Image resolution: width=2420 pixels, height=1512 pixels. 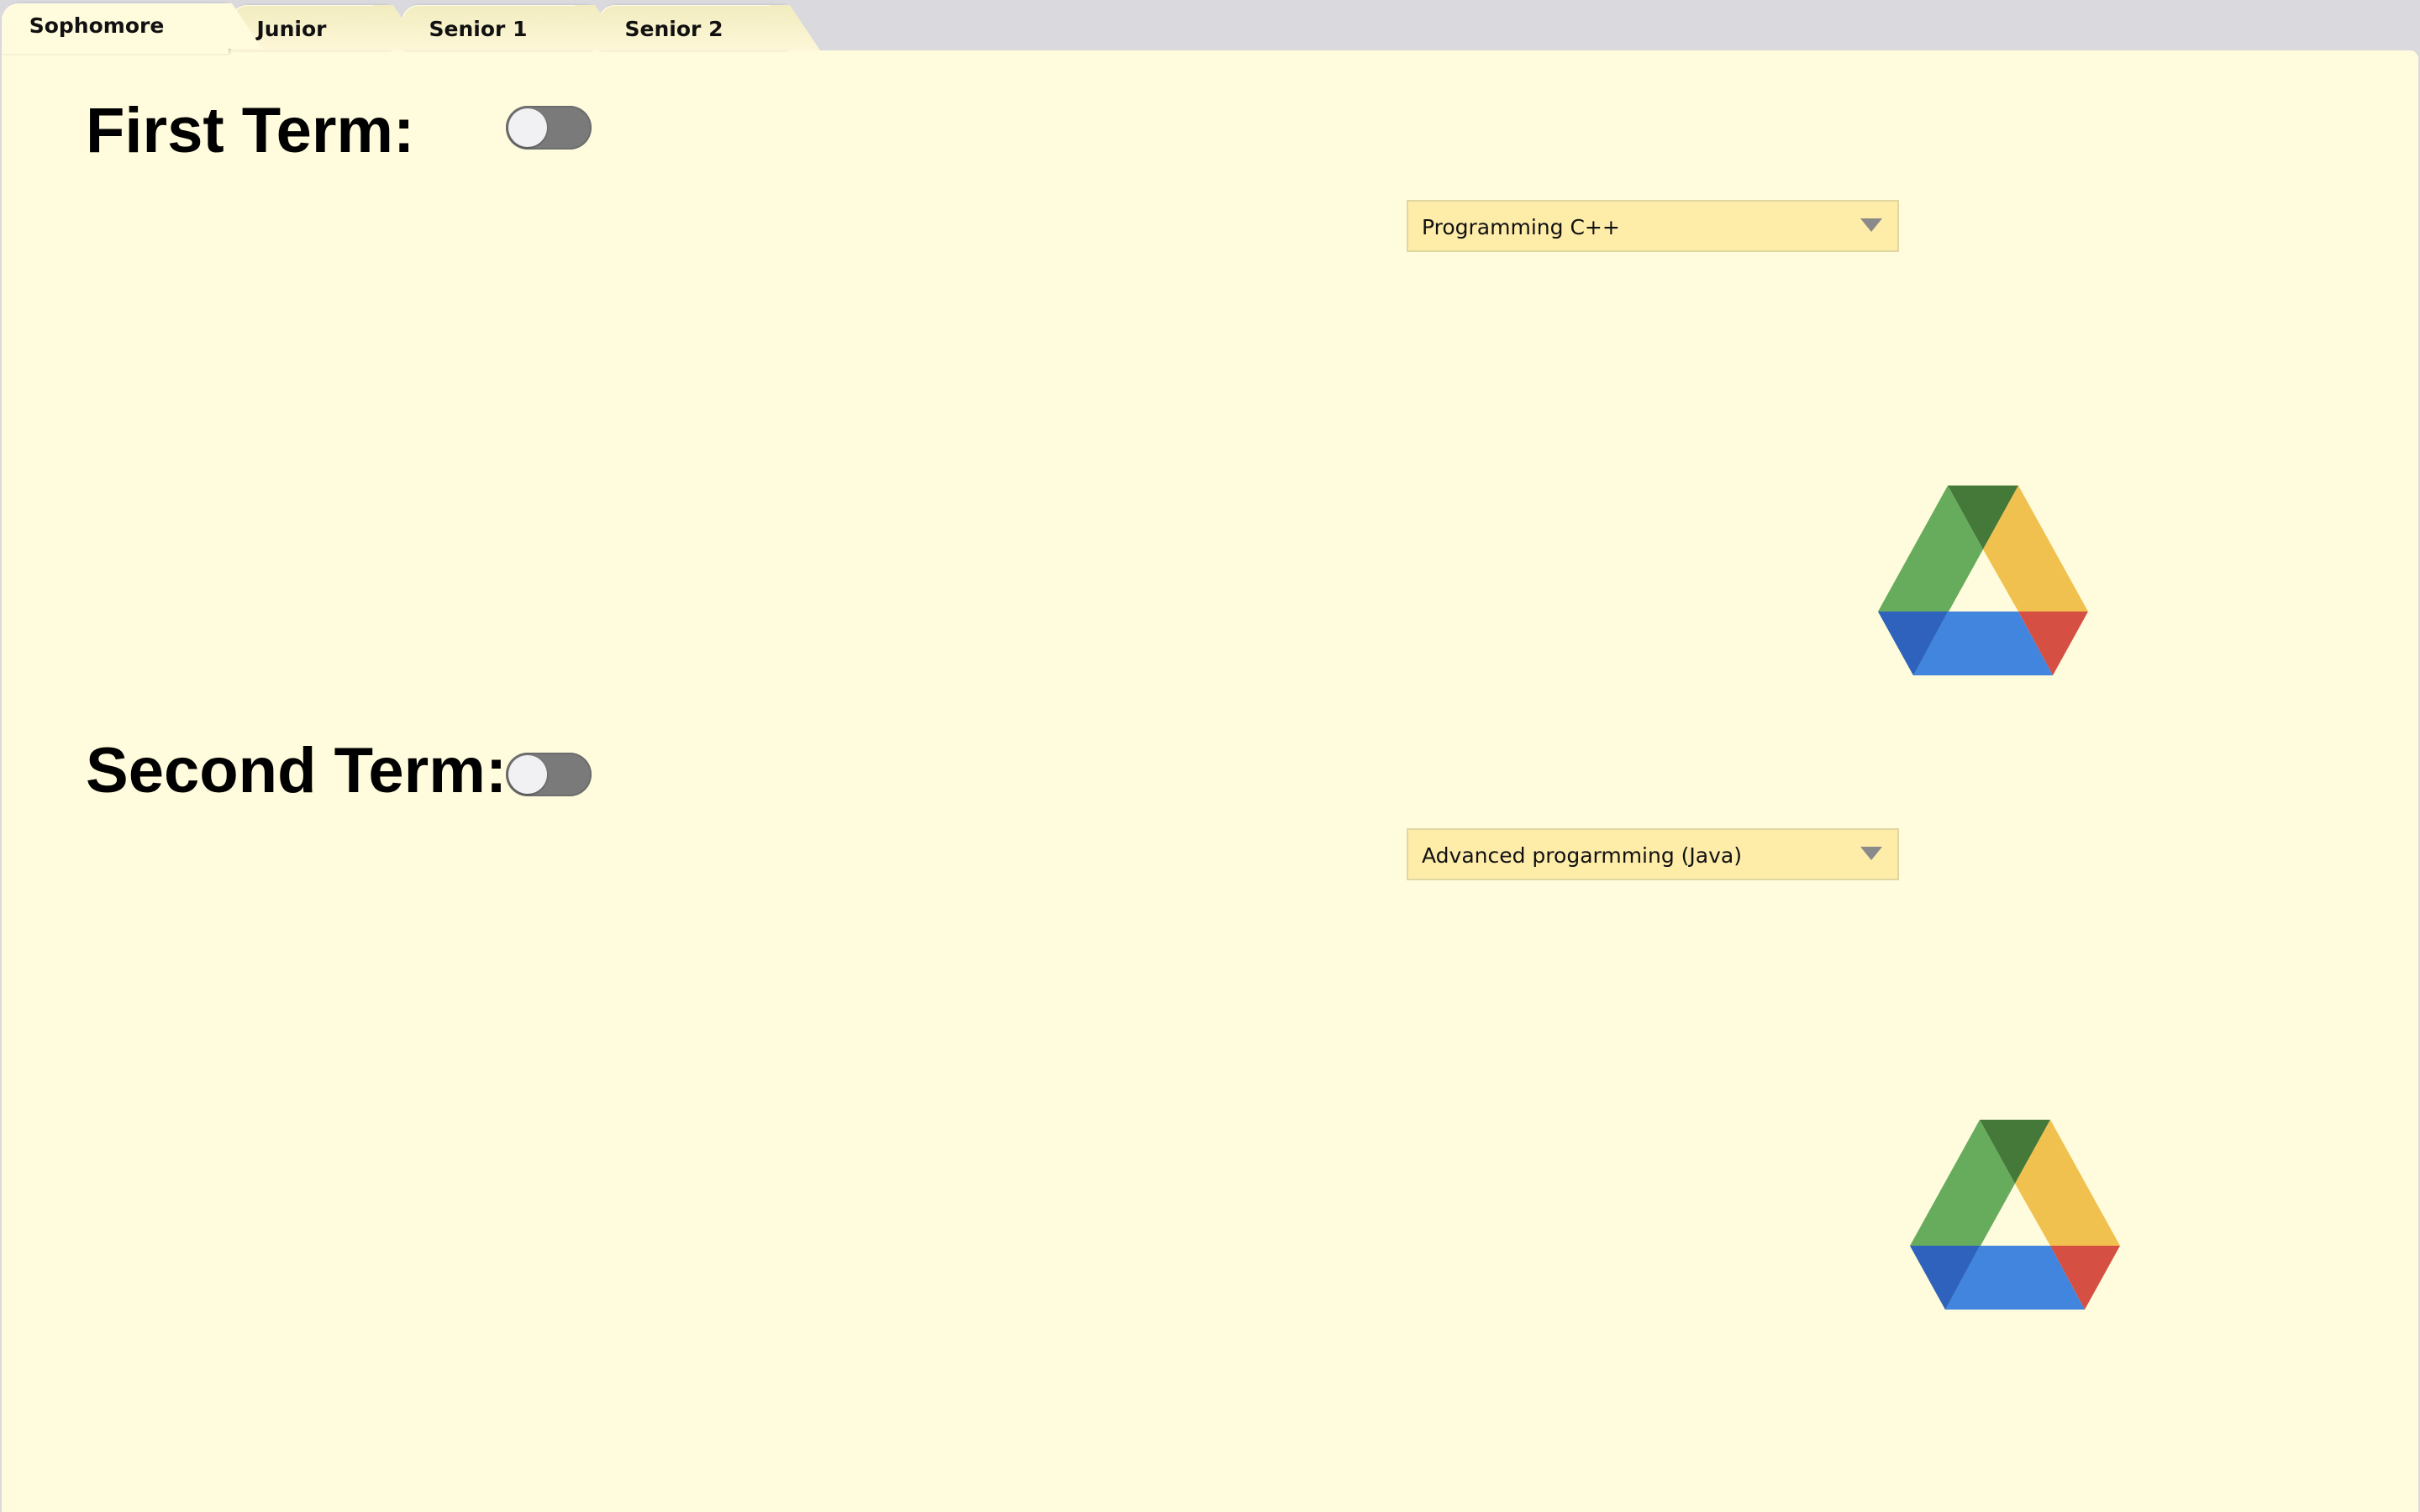 I want to click on tab-label: Senior 2, so click(x=673, y=29).